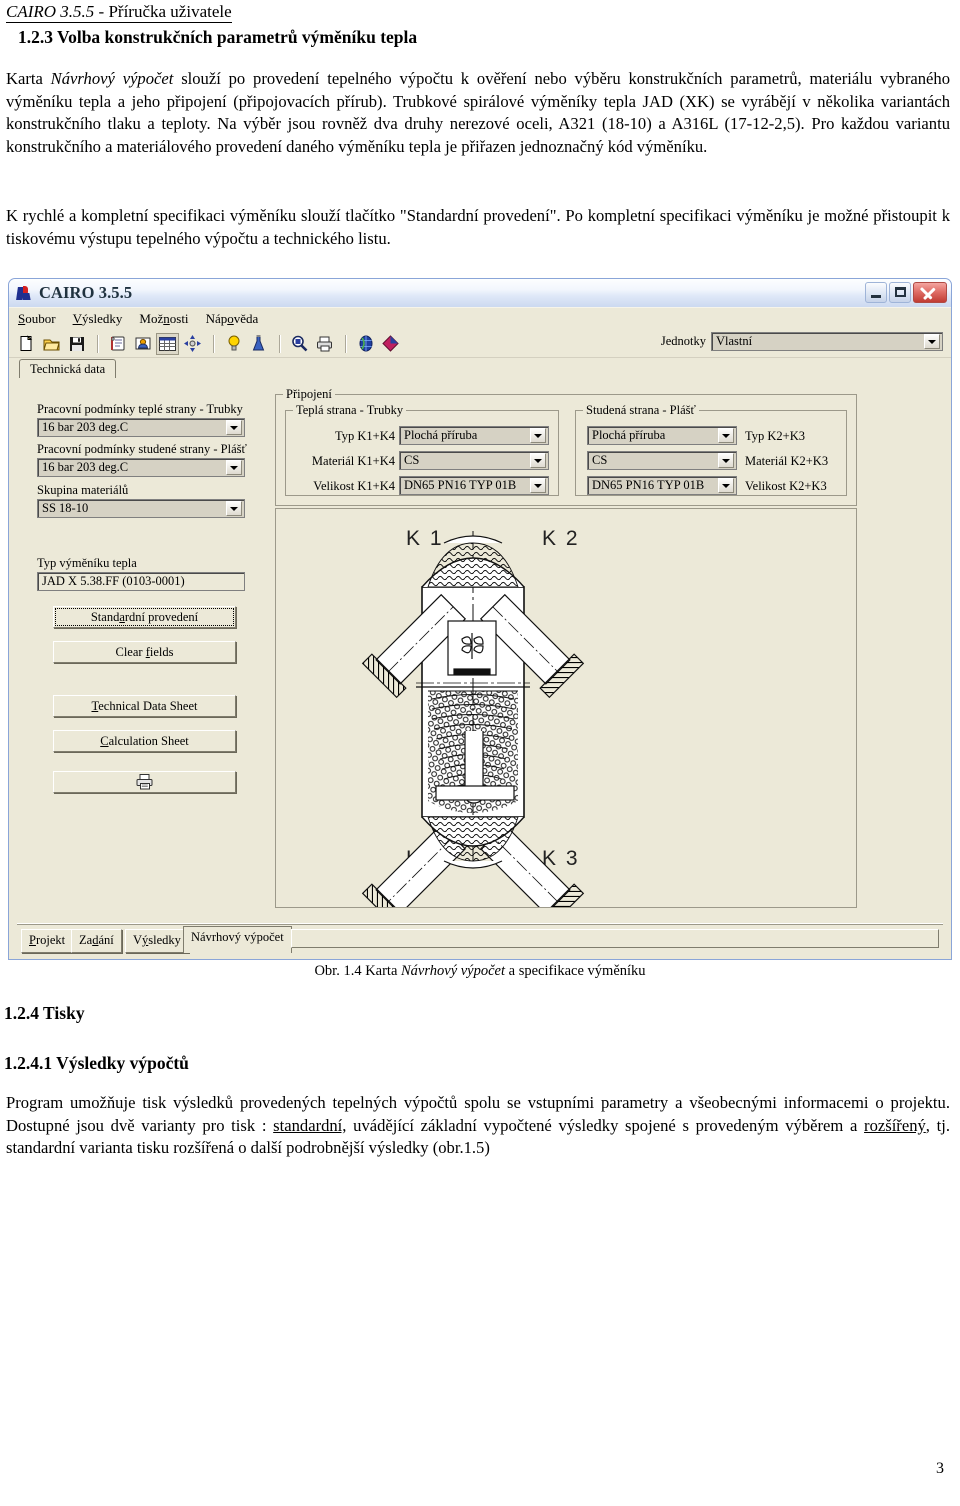 The height and width of the screenshot is (1506, 960). I want to click on cold-type-value: Plochá příruba, so click(629, 435).